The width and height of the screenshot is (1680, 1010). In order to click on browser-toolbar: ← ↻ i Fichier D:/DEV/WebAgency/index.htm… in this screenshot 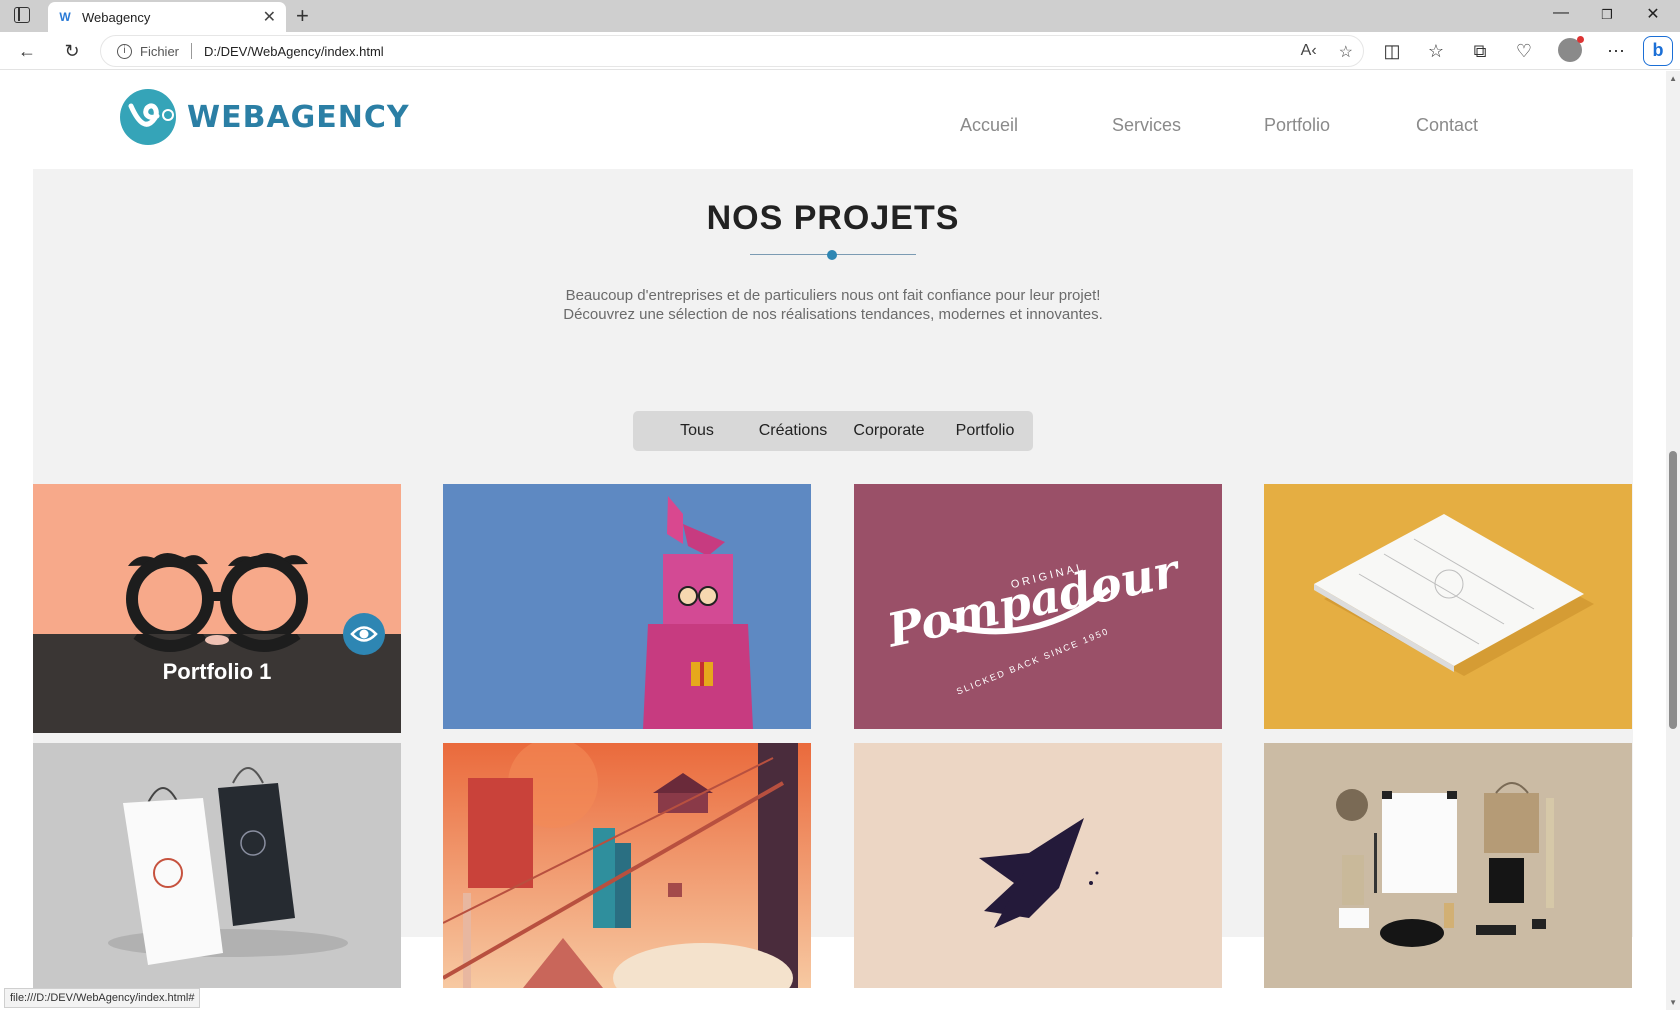, I will do `click(840, 51)`.